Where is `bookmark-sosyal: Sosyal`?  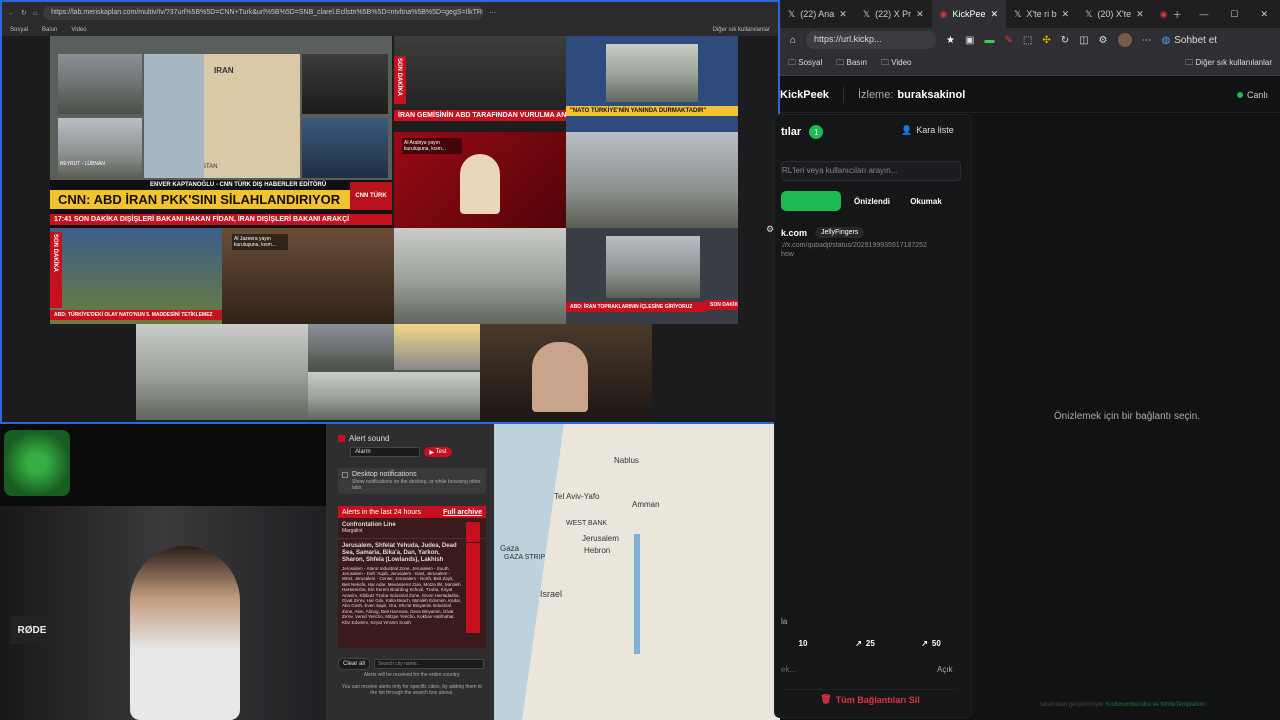
bookmark-sosyal: Sosyal is located at coordinates (19, 30).